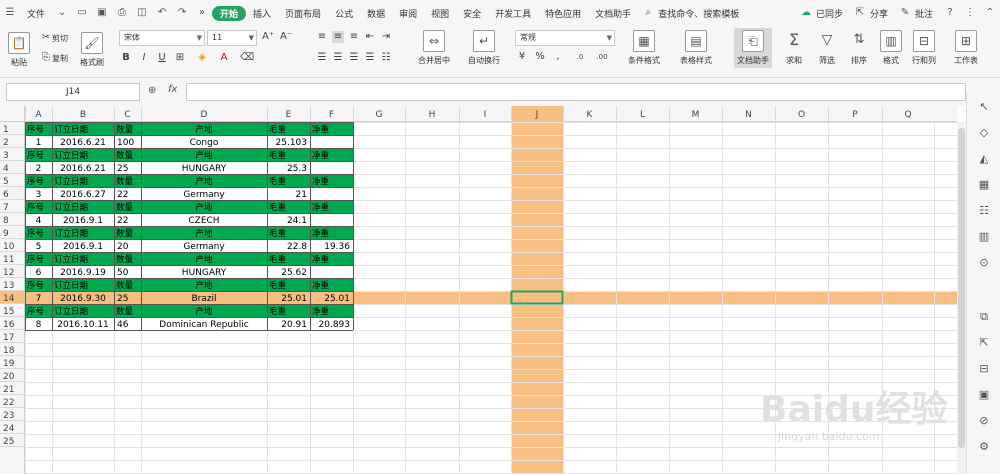 The height and width of the screenshot is (474, 1000). What do you see at coordinates (335, 325) in the screenshot?
I see `data-cell: 20.893` at bounding box center [335, 325].